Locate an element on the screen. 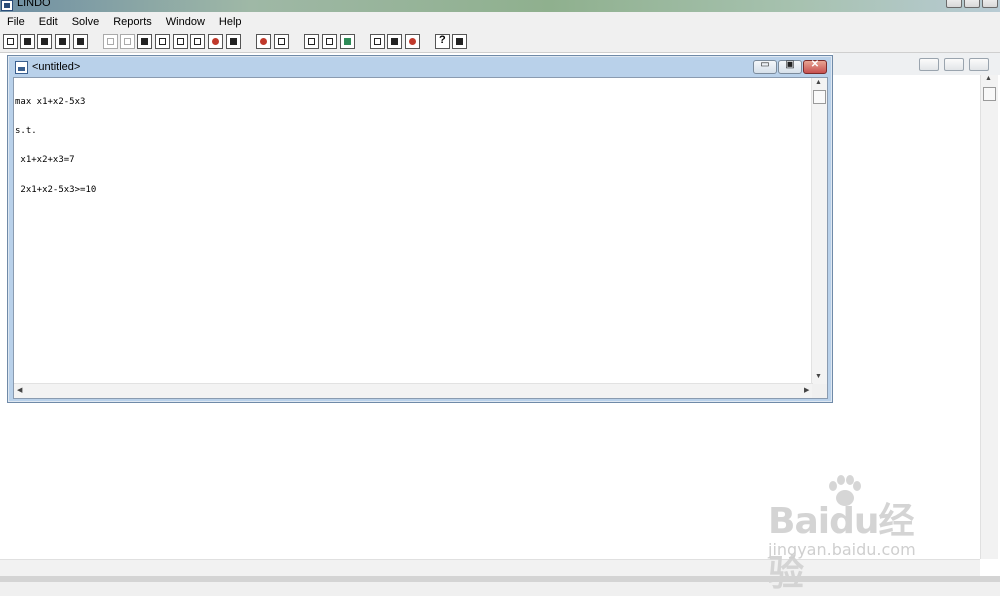  minimize-button: ▭ is located at coordinates (765, 66).